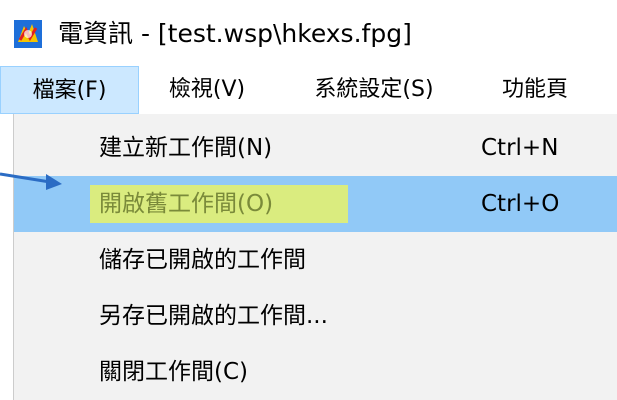  What do you see at coordinates (31, 181) in the screenshot?
I see `annotation-arrow-icon` at bounding box center [31, 181].